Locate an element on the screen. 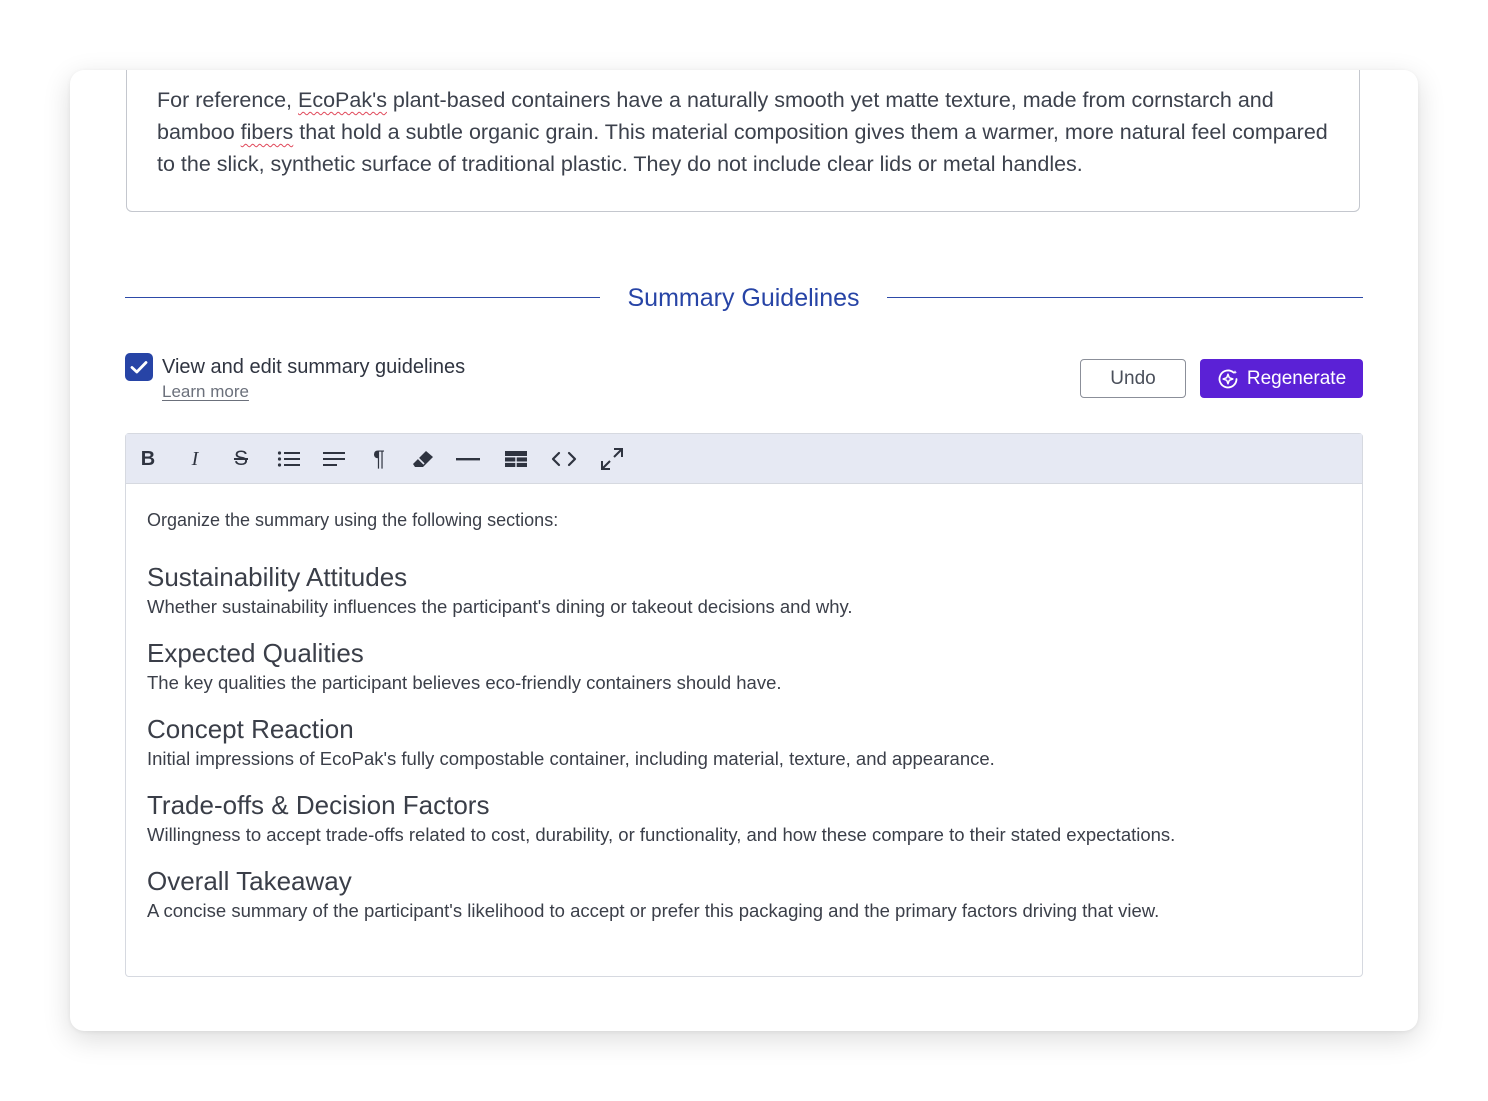 The image size is (1488, 1101). table-icon is located at coordinates (516, 459).